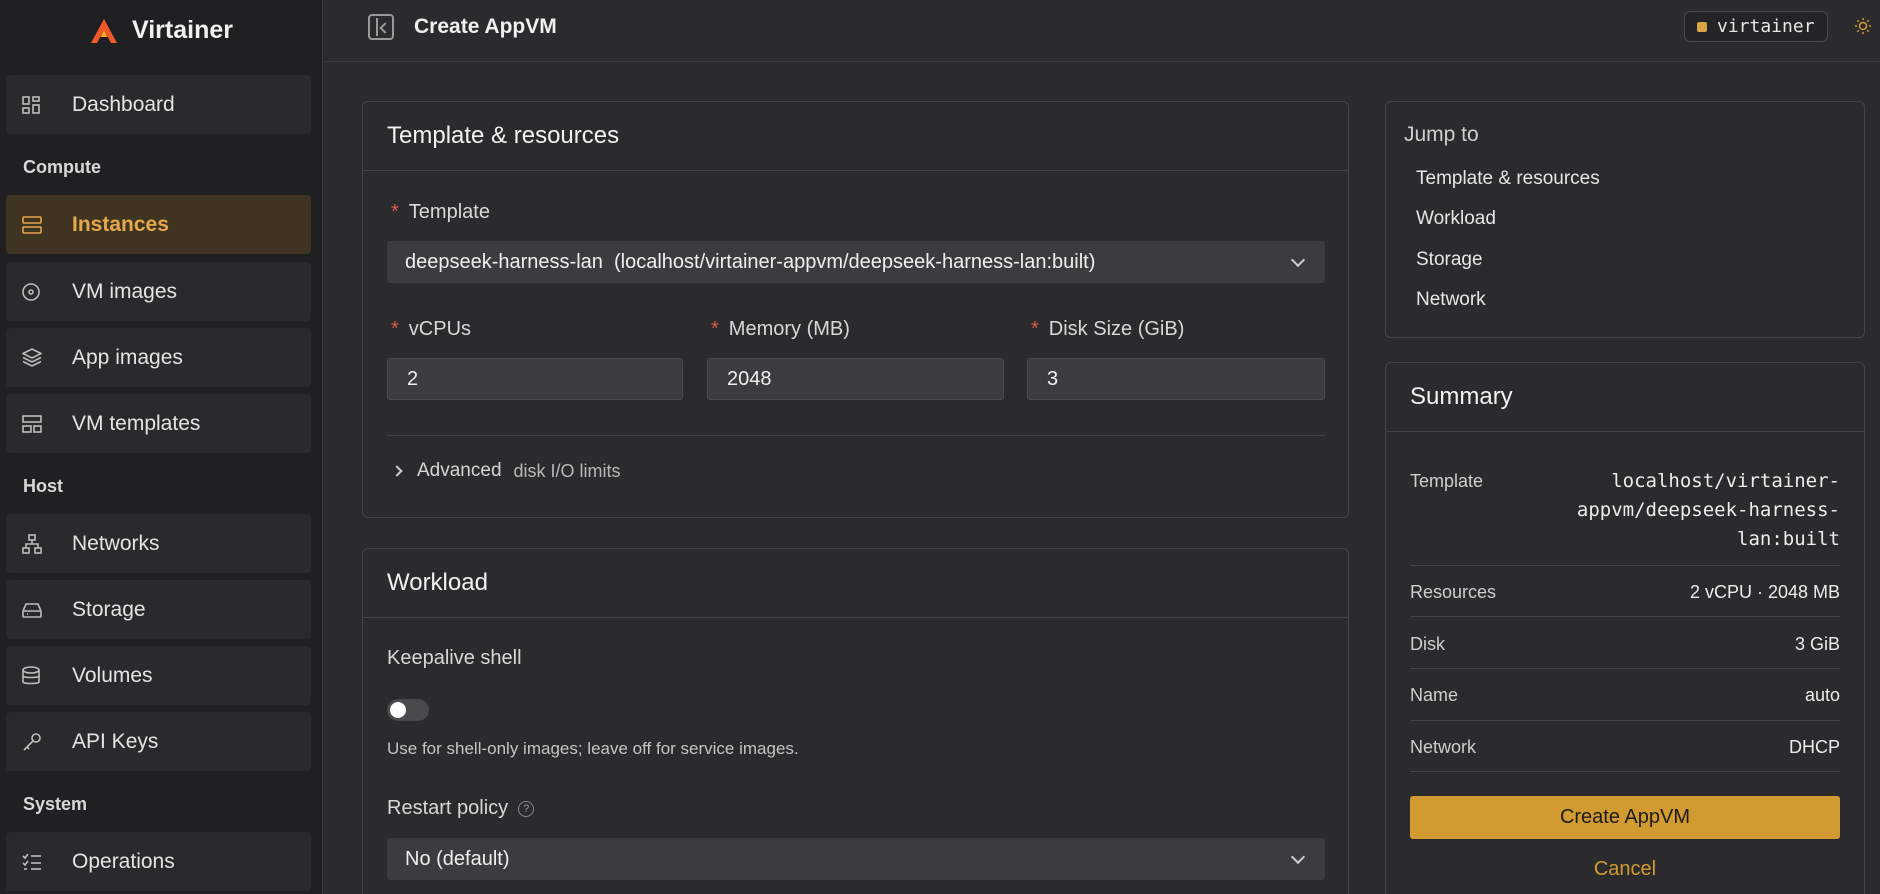 The width and height of the screenshot is (1880, 894). What do you see at coordinates (125, 291) in the screenshot?
I see `sidebar-item-label: VM images` at bounding box center [125, 291].